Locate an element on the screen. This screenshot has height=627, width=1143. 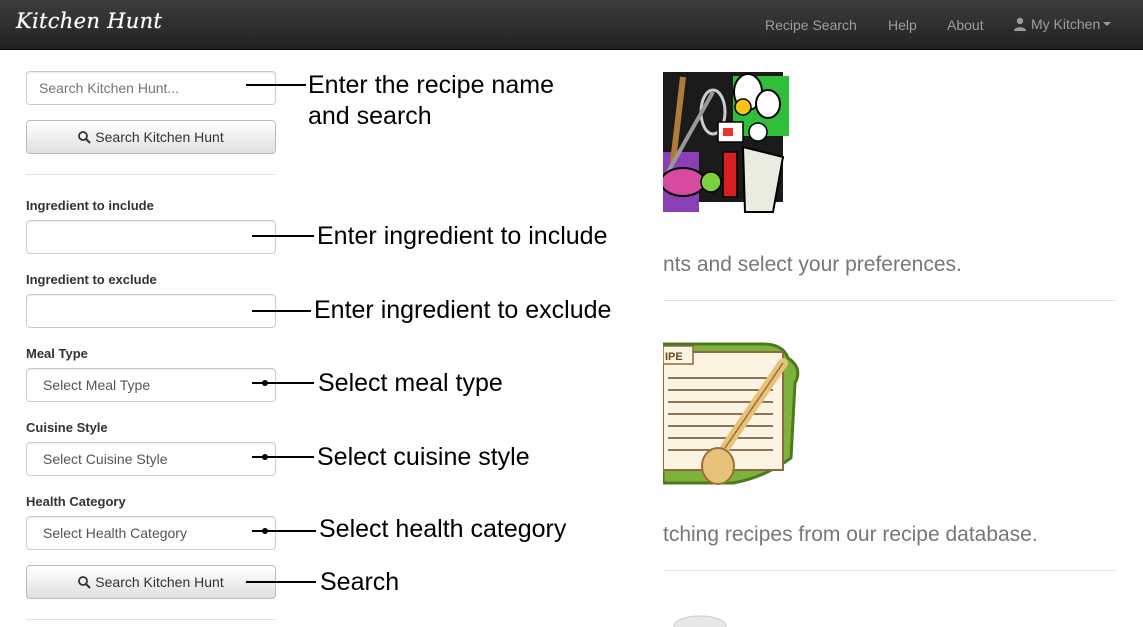
annotation-include: Enter ingredient to include is located at coordinates (462, 236).